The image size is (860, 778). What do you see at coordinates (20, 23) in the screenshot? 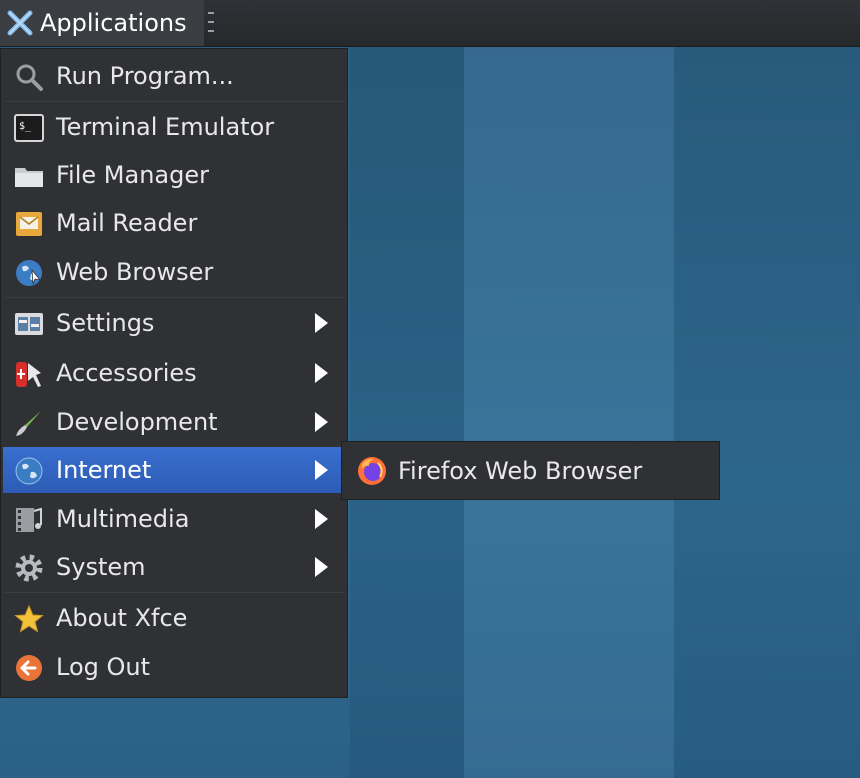
I see `xfce-logo-icon` at bounding box center [20, 23].